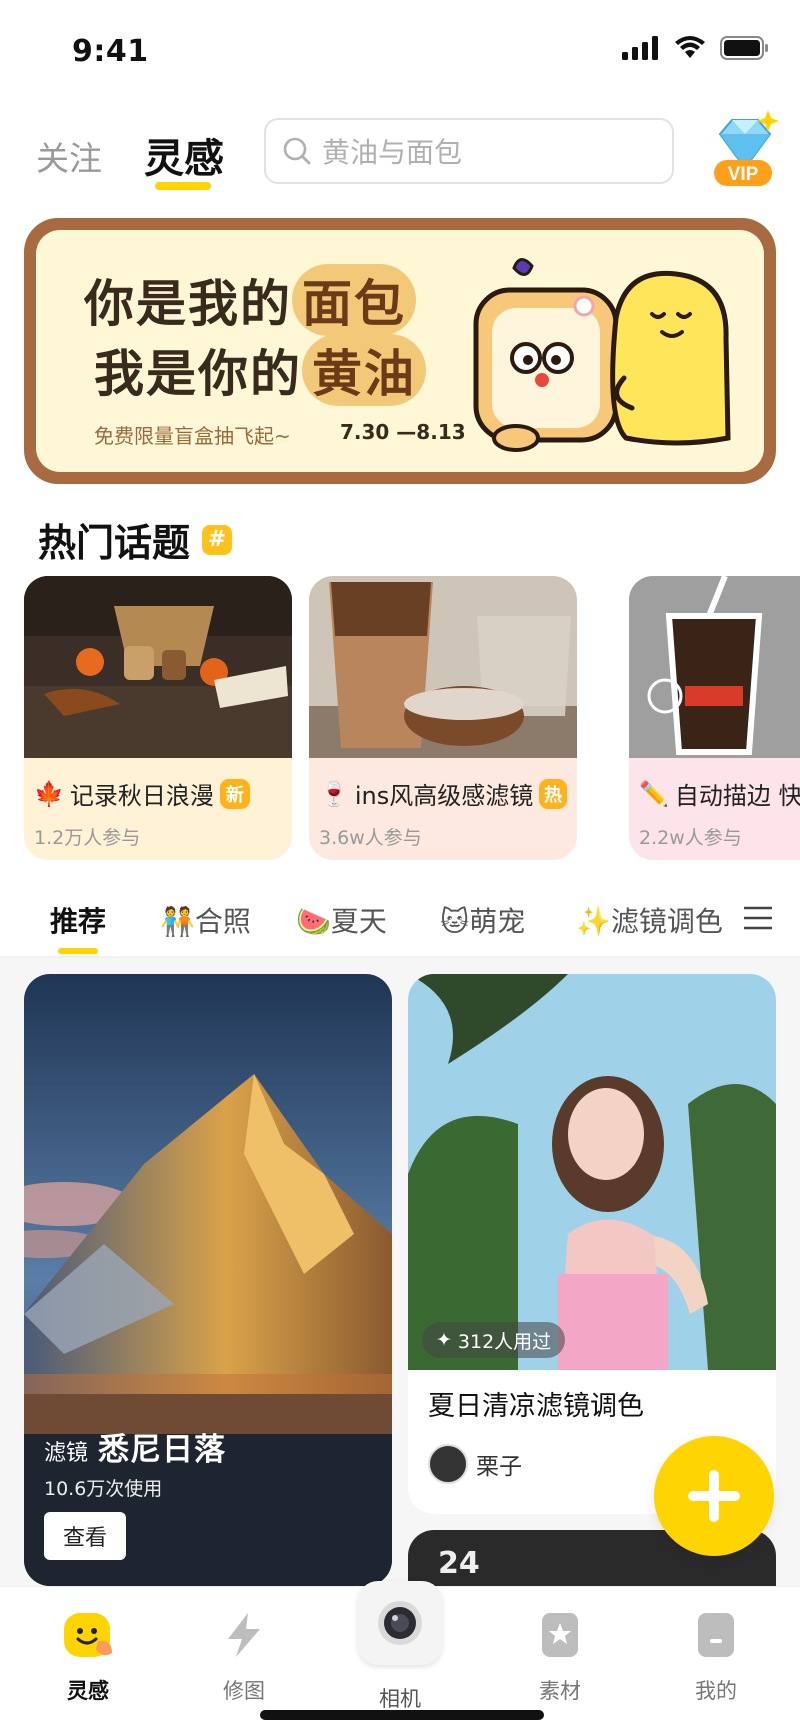 The width and height of the screenshot is (800, 1734). I want to click on topic-title: 🍁 记录秋日浪漫 新, so click(158, 793).